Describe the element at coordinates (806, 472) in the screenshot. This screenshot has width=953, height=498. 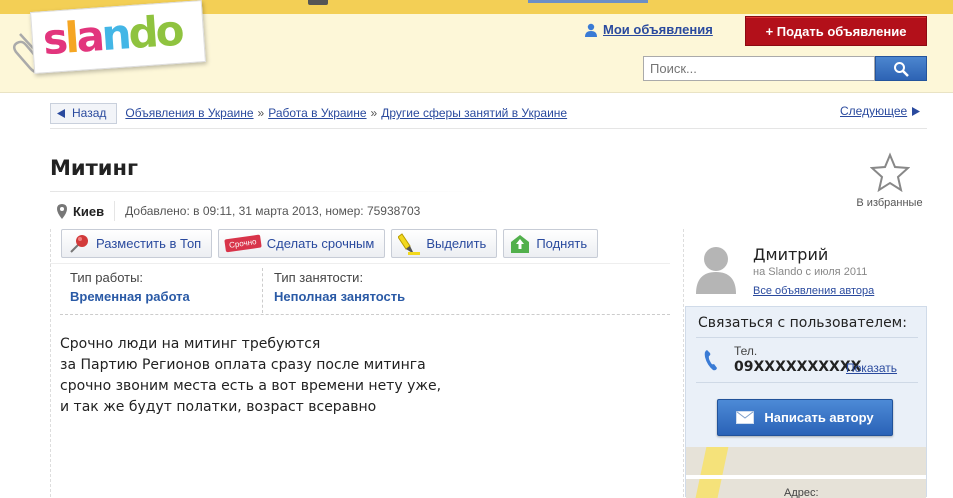
I see `location-map: Адрес:` at that location.